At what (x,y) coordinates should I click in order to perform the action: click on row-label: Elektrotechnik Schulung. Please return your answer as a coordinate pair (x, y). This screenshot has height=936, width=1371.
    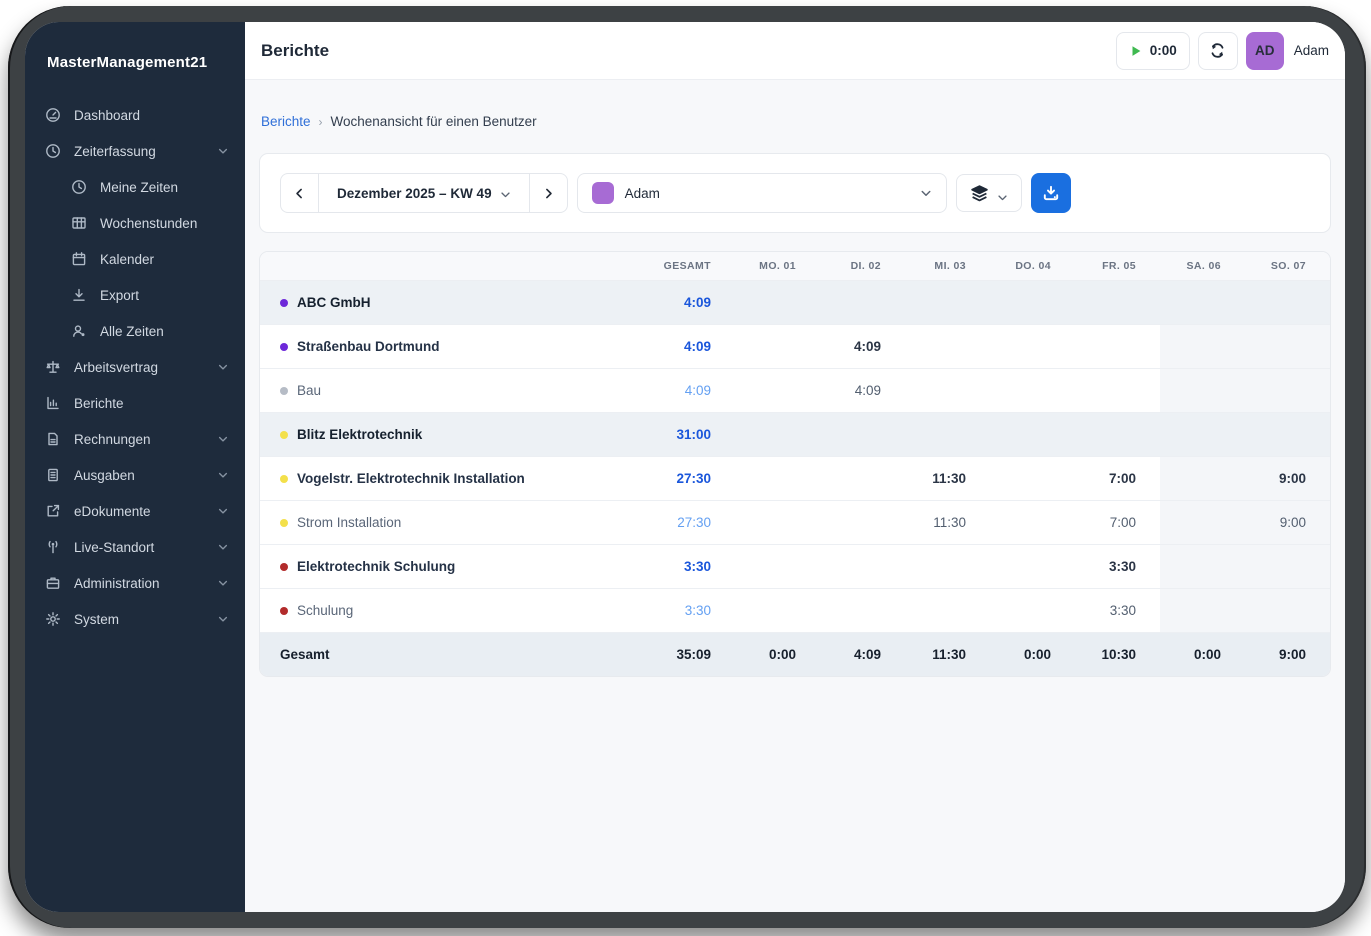
    Looking at the image, I should click on (442, 566).